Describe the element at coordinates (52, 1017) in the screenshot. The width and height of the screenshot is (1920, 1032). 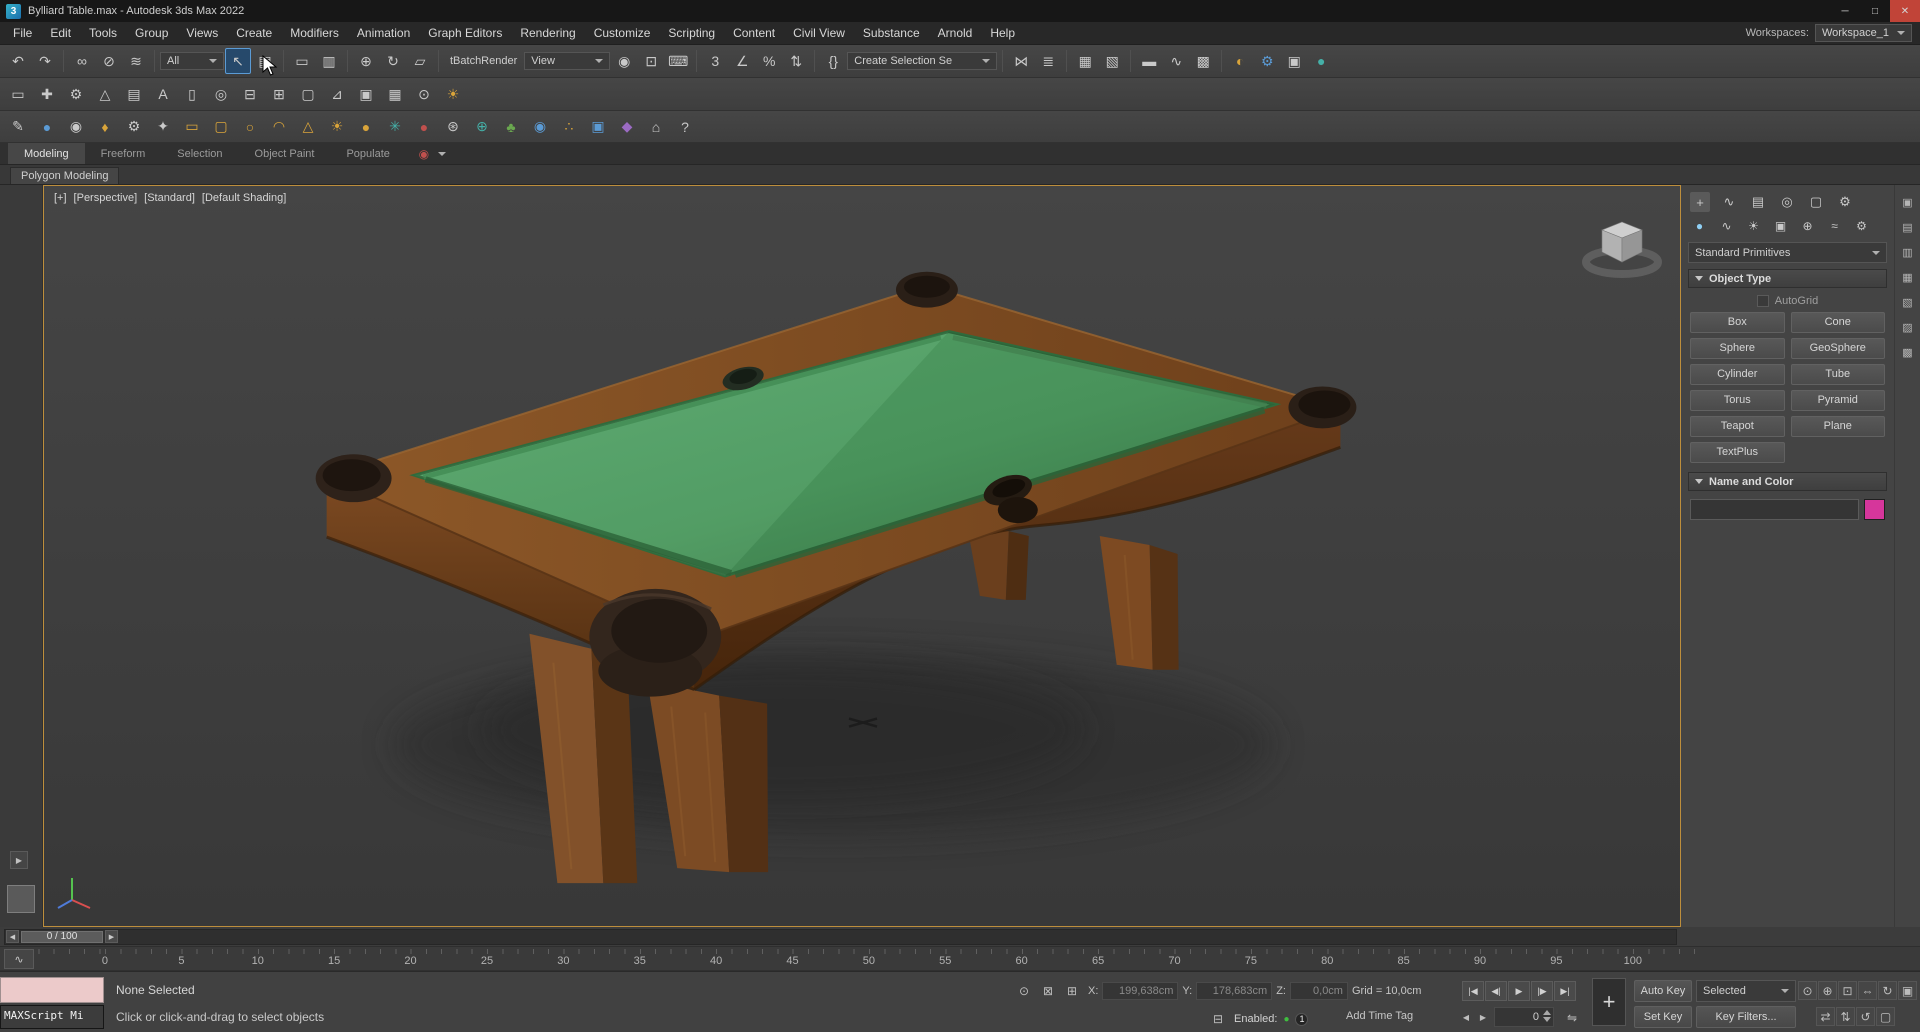
I see `maxscript-mini-listener: MAXScript Mi` at that location.